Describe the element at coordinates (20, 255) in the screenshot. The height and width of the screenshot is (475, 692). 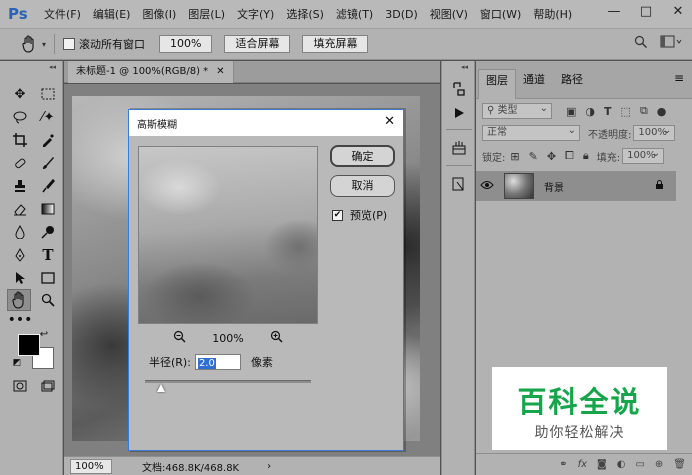
I see `pen-tool-icon` at that location.